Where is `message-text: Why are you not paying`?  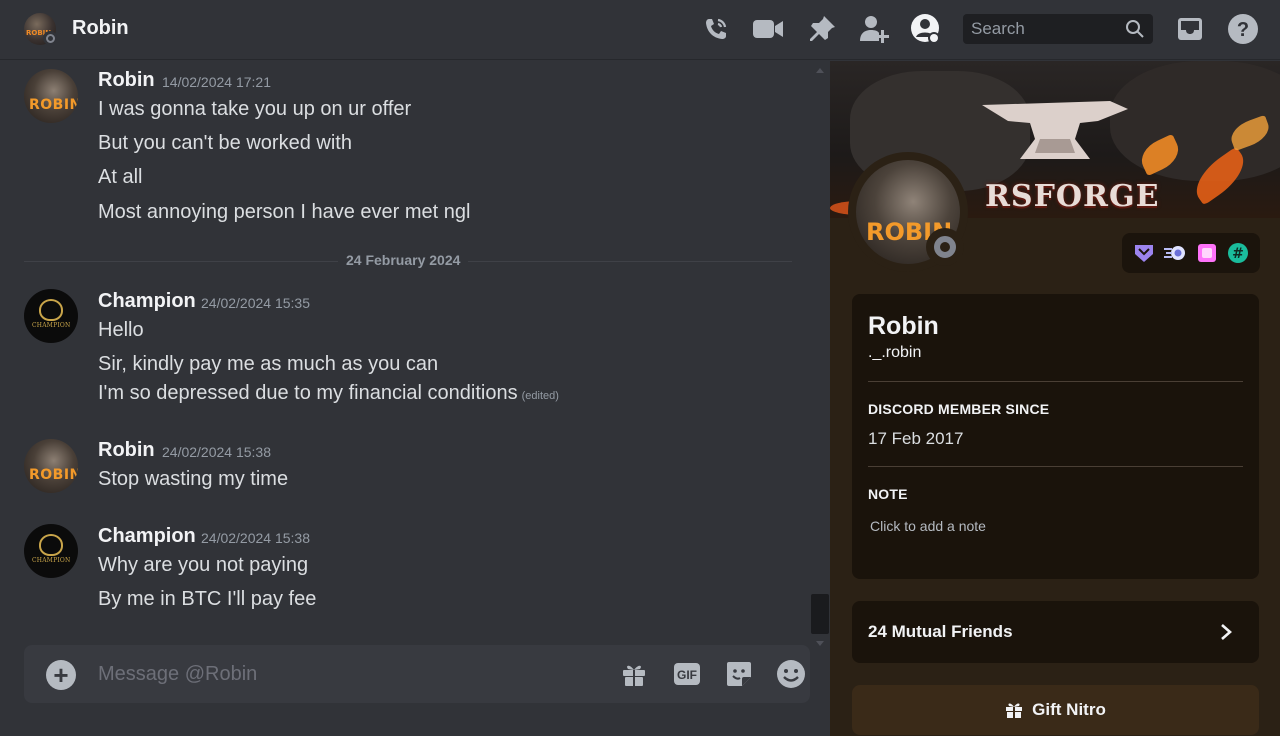
message-text: Why are you not paying is located at coordinates (203, 565).